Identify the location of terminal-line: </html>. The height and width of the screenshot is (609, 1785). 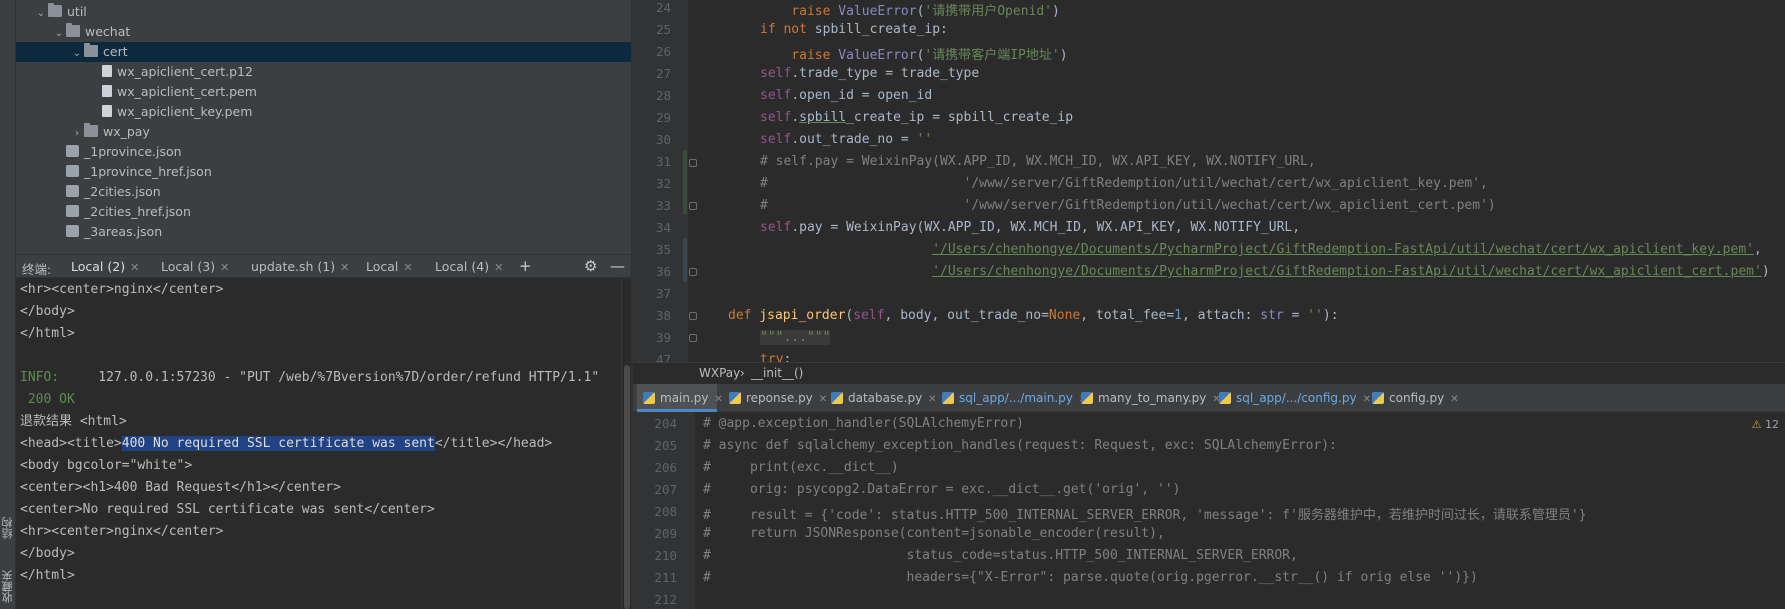
(47, 575).